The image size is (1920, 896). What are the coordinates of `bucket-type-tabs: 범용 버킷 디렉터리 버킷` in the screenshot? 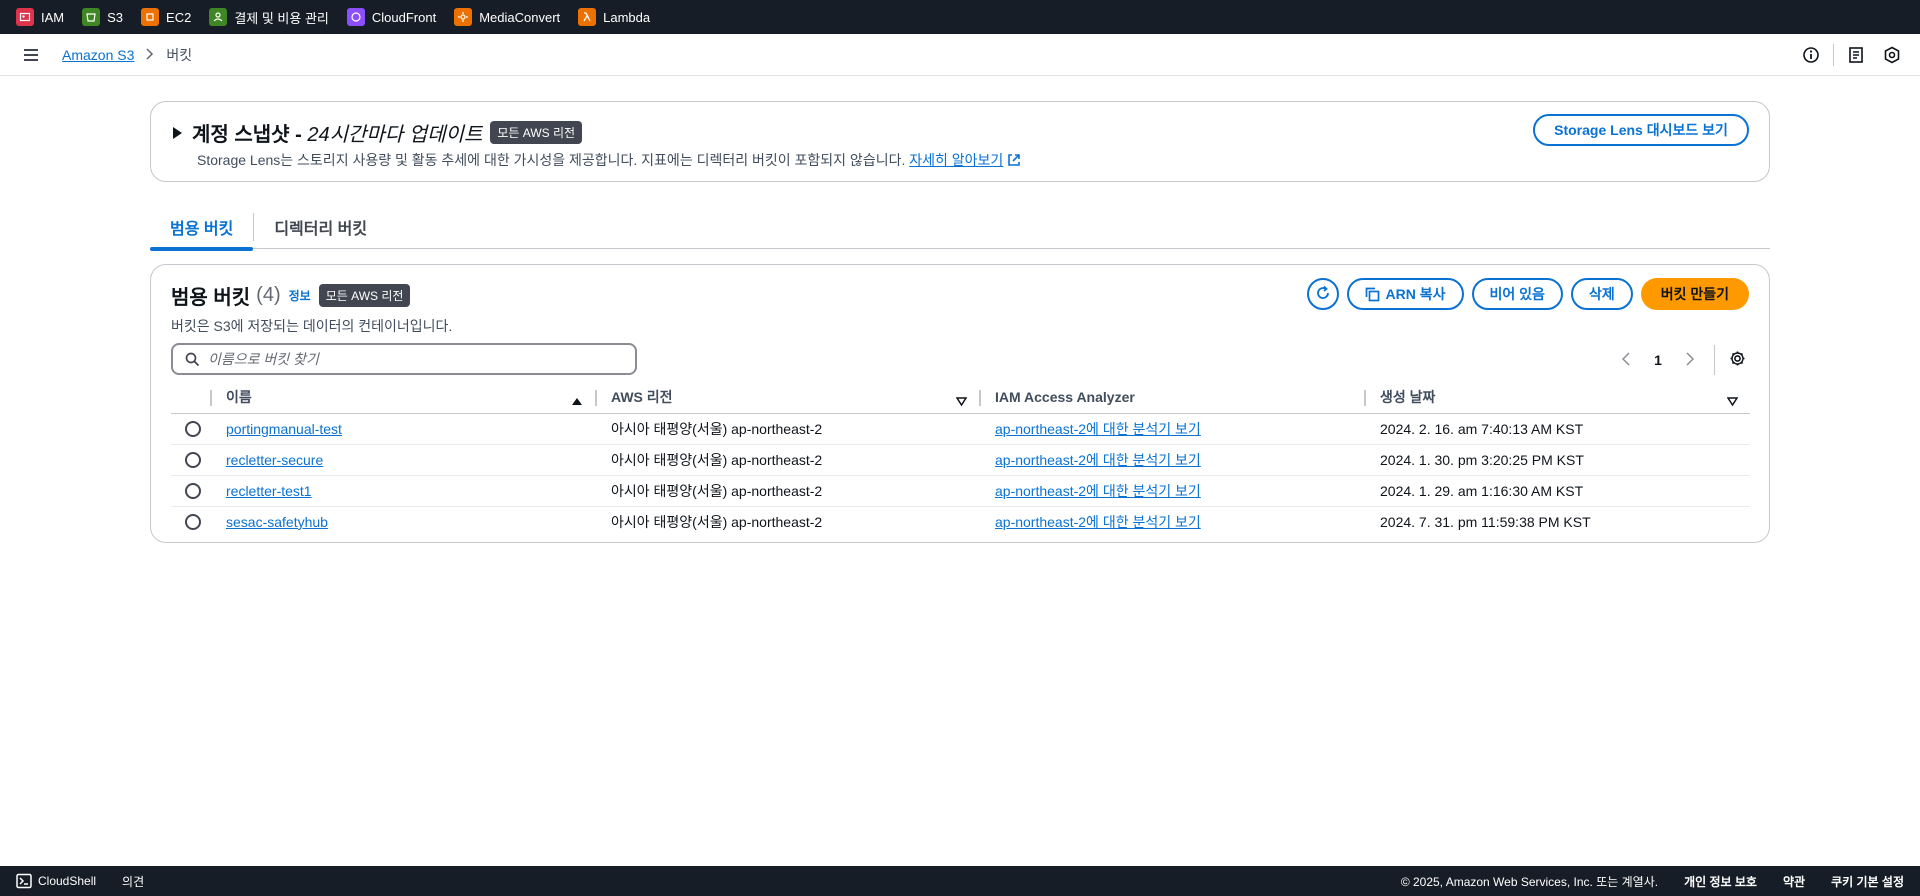 It's located at (960, 228).